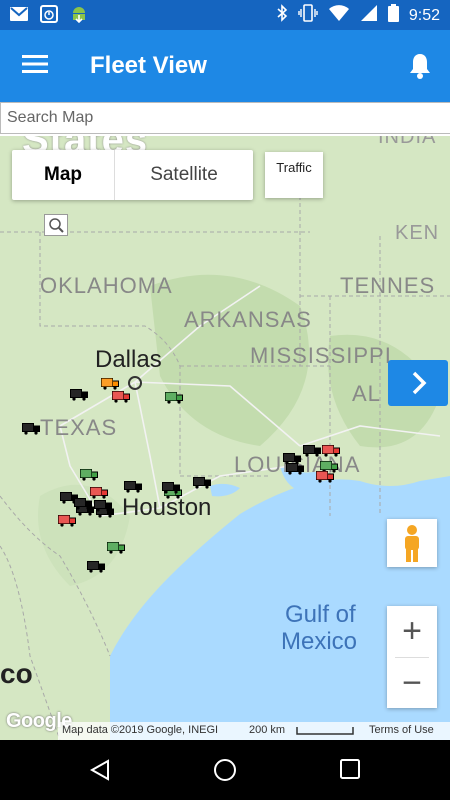 The image size is (450, 800). Describe the element at coordinates (248, 319) in the screenshot. I see `label-arkansas: ARKANSAS` at that location.